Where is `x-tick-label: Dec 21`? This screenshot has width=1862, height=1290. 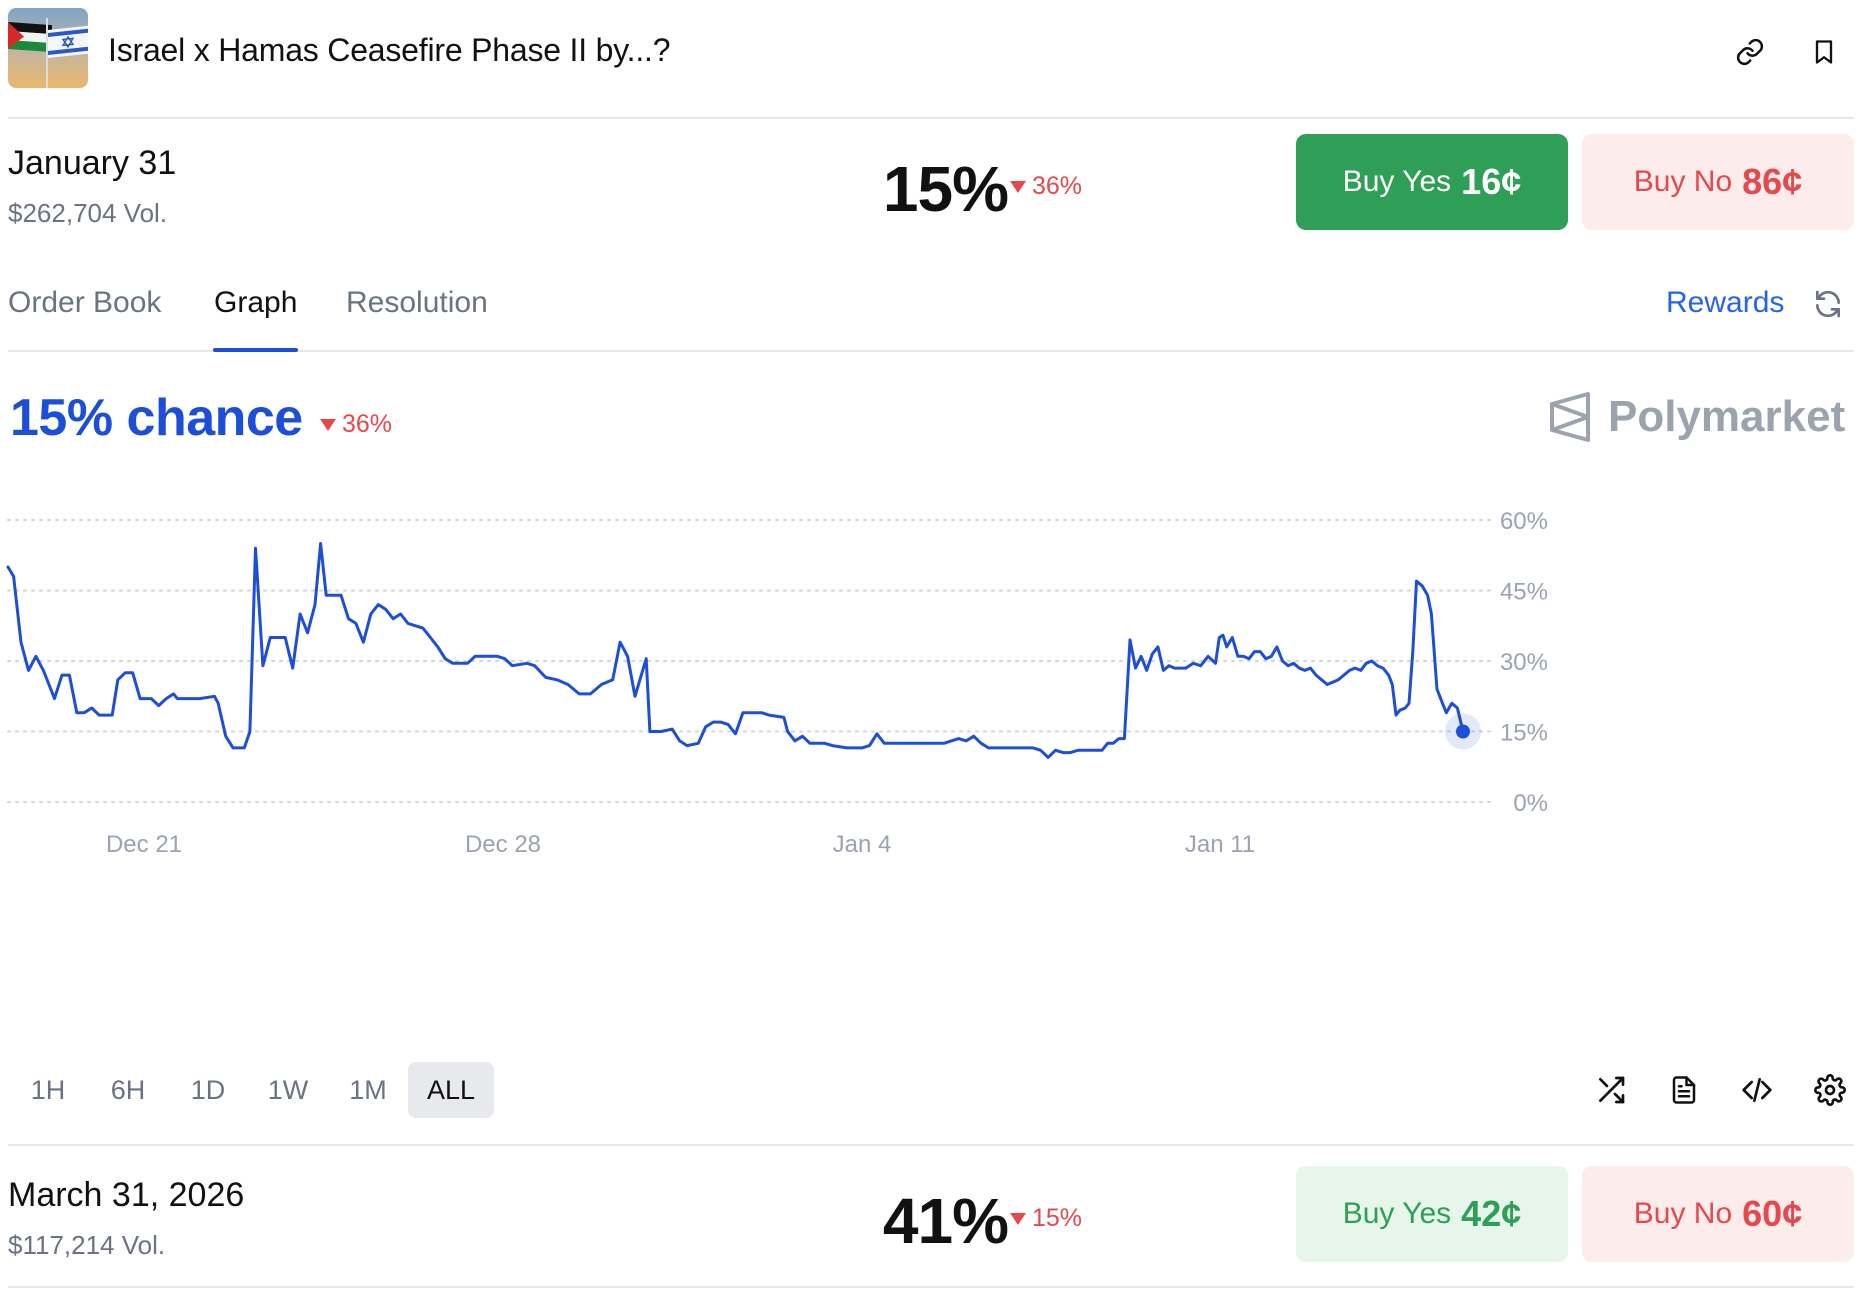
x-tick-label: Dec 21 is located at coordinates (144, 844).